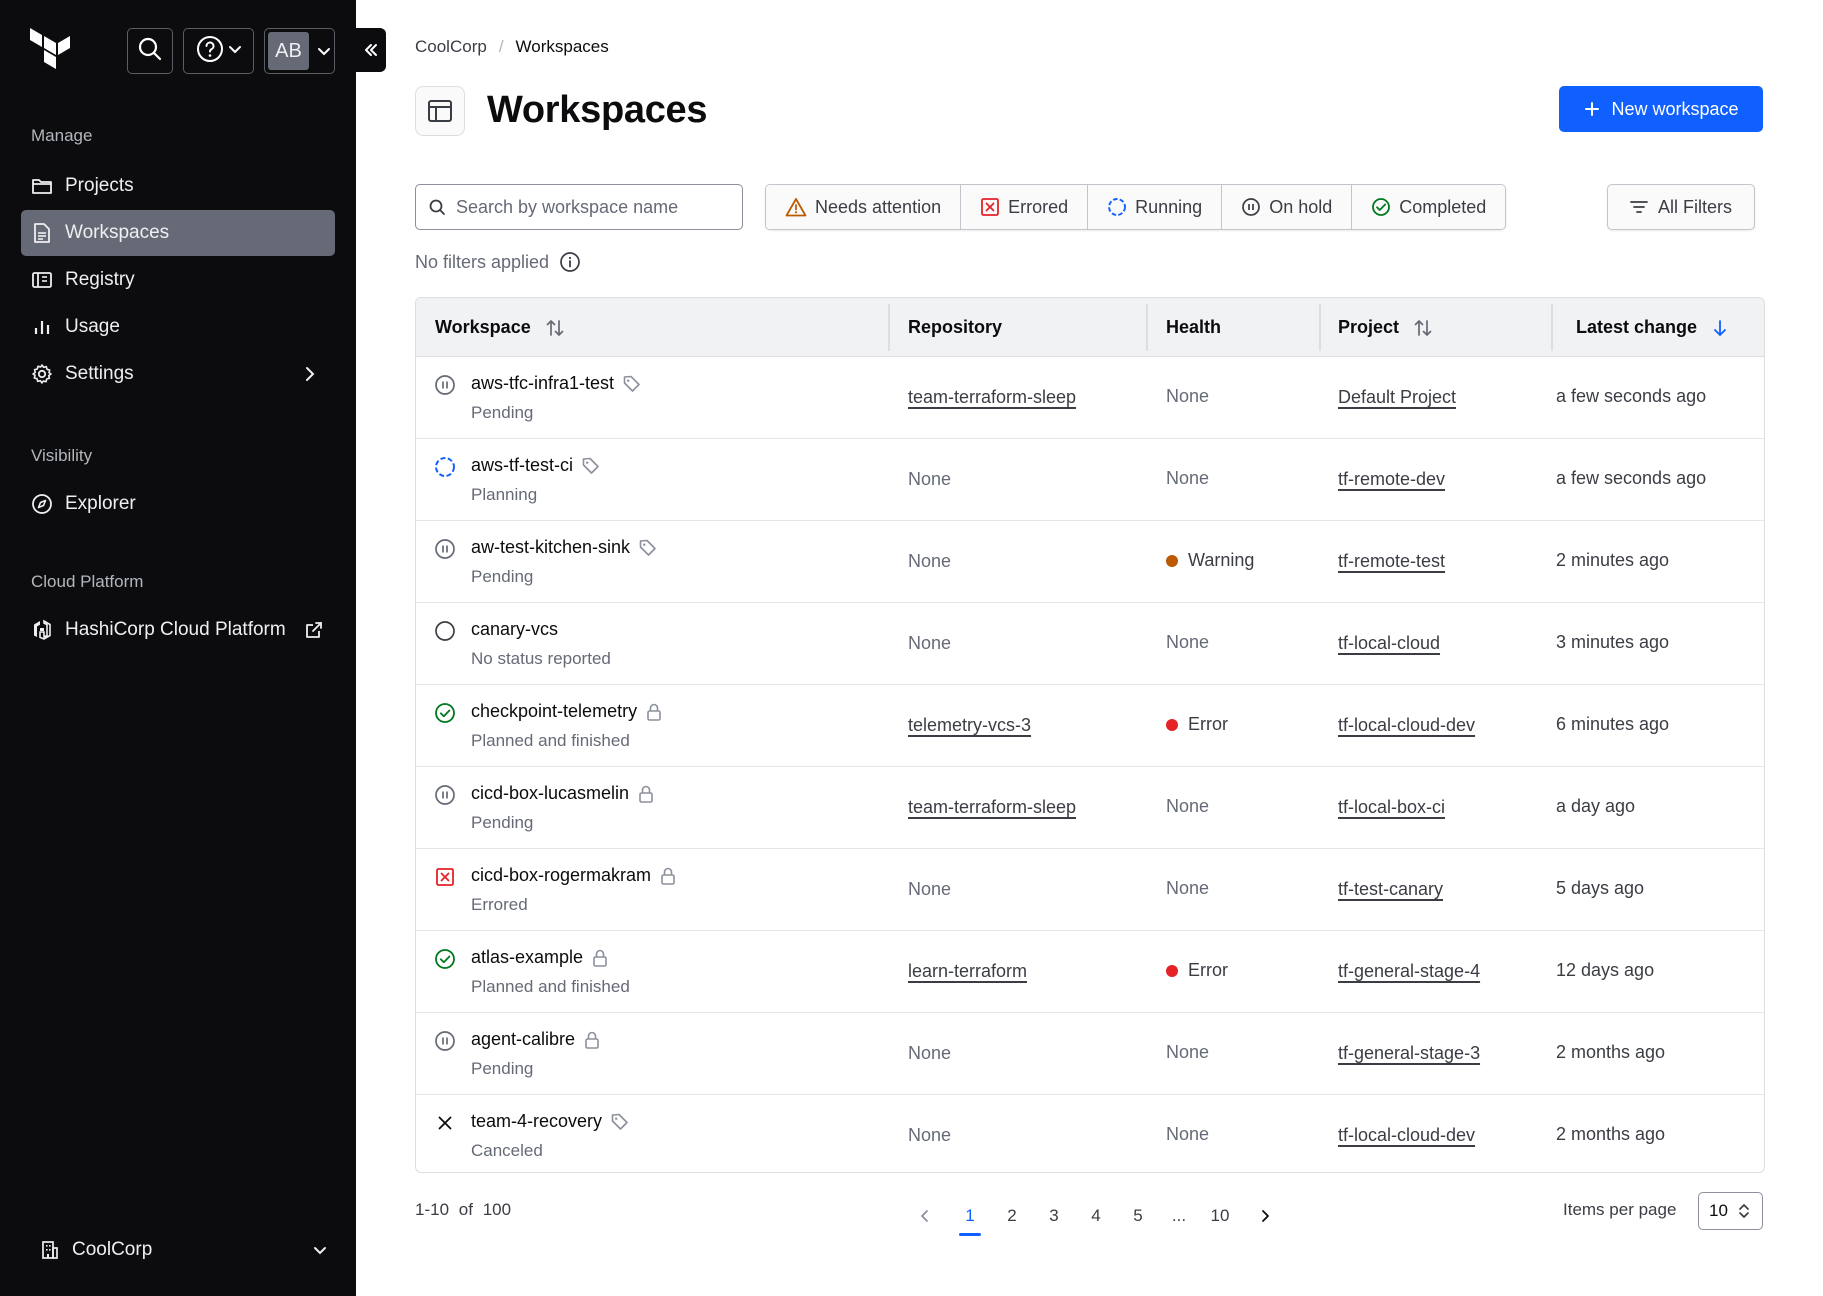  What do you see at coordinates (1220, 1216) in the screenshot?
I see `page-button: 10` at bounding box center [1220, 1216].